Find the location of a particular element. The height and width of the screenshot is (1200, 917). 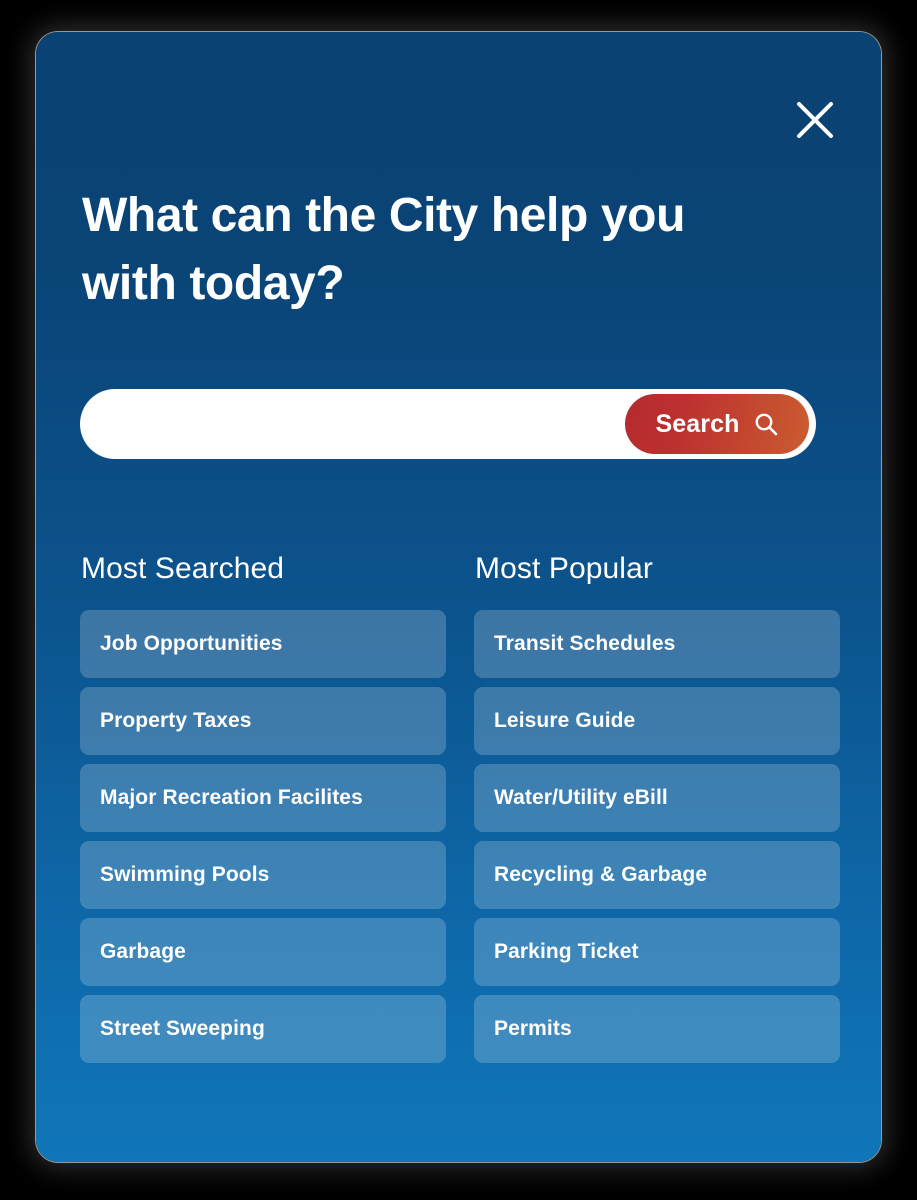

search-icon is located at coordinates (766, 424).